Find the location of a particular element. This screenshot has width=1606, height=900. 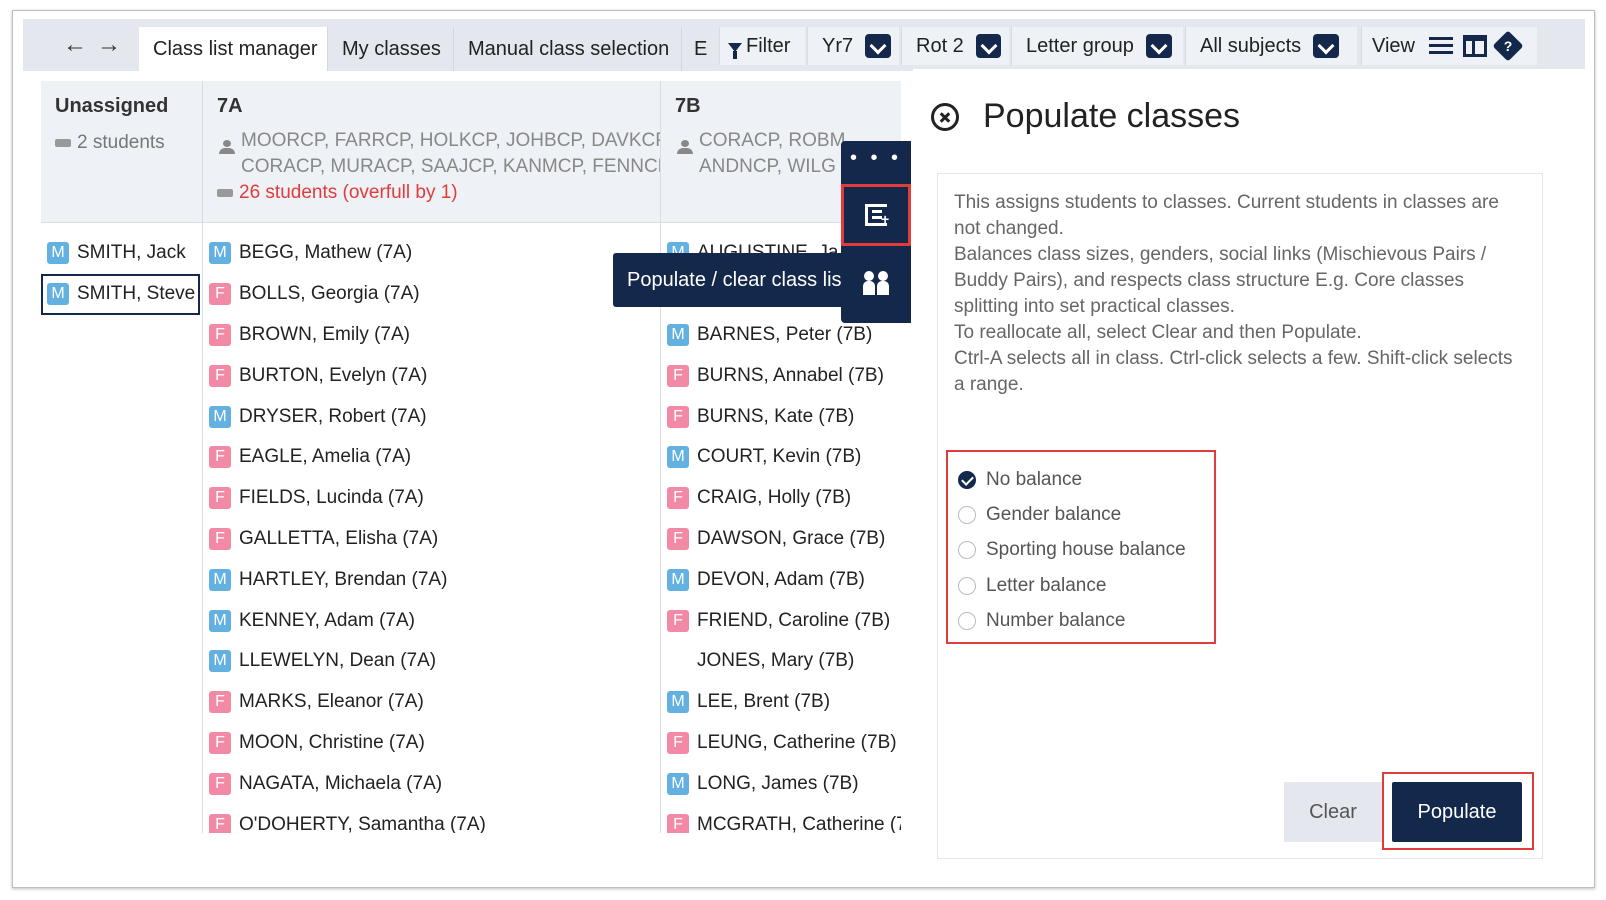

student-row: F NAGATA, Michaela (7A) is located at coordinates (431, 783).